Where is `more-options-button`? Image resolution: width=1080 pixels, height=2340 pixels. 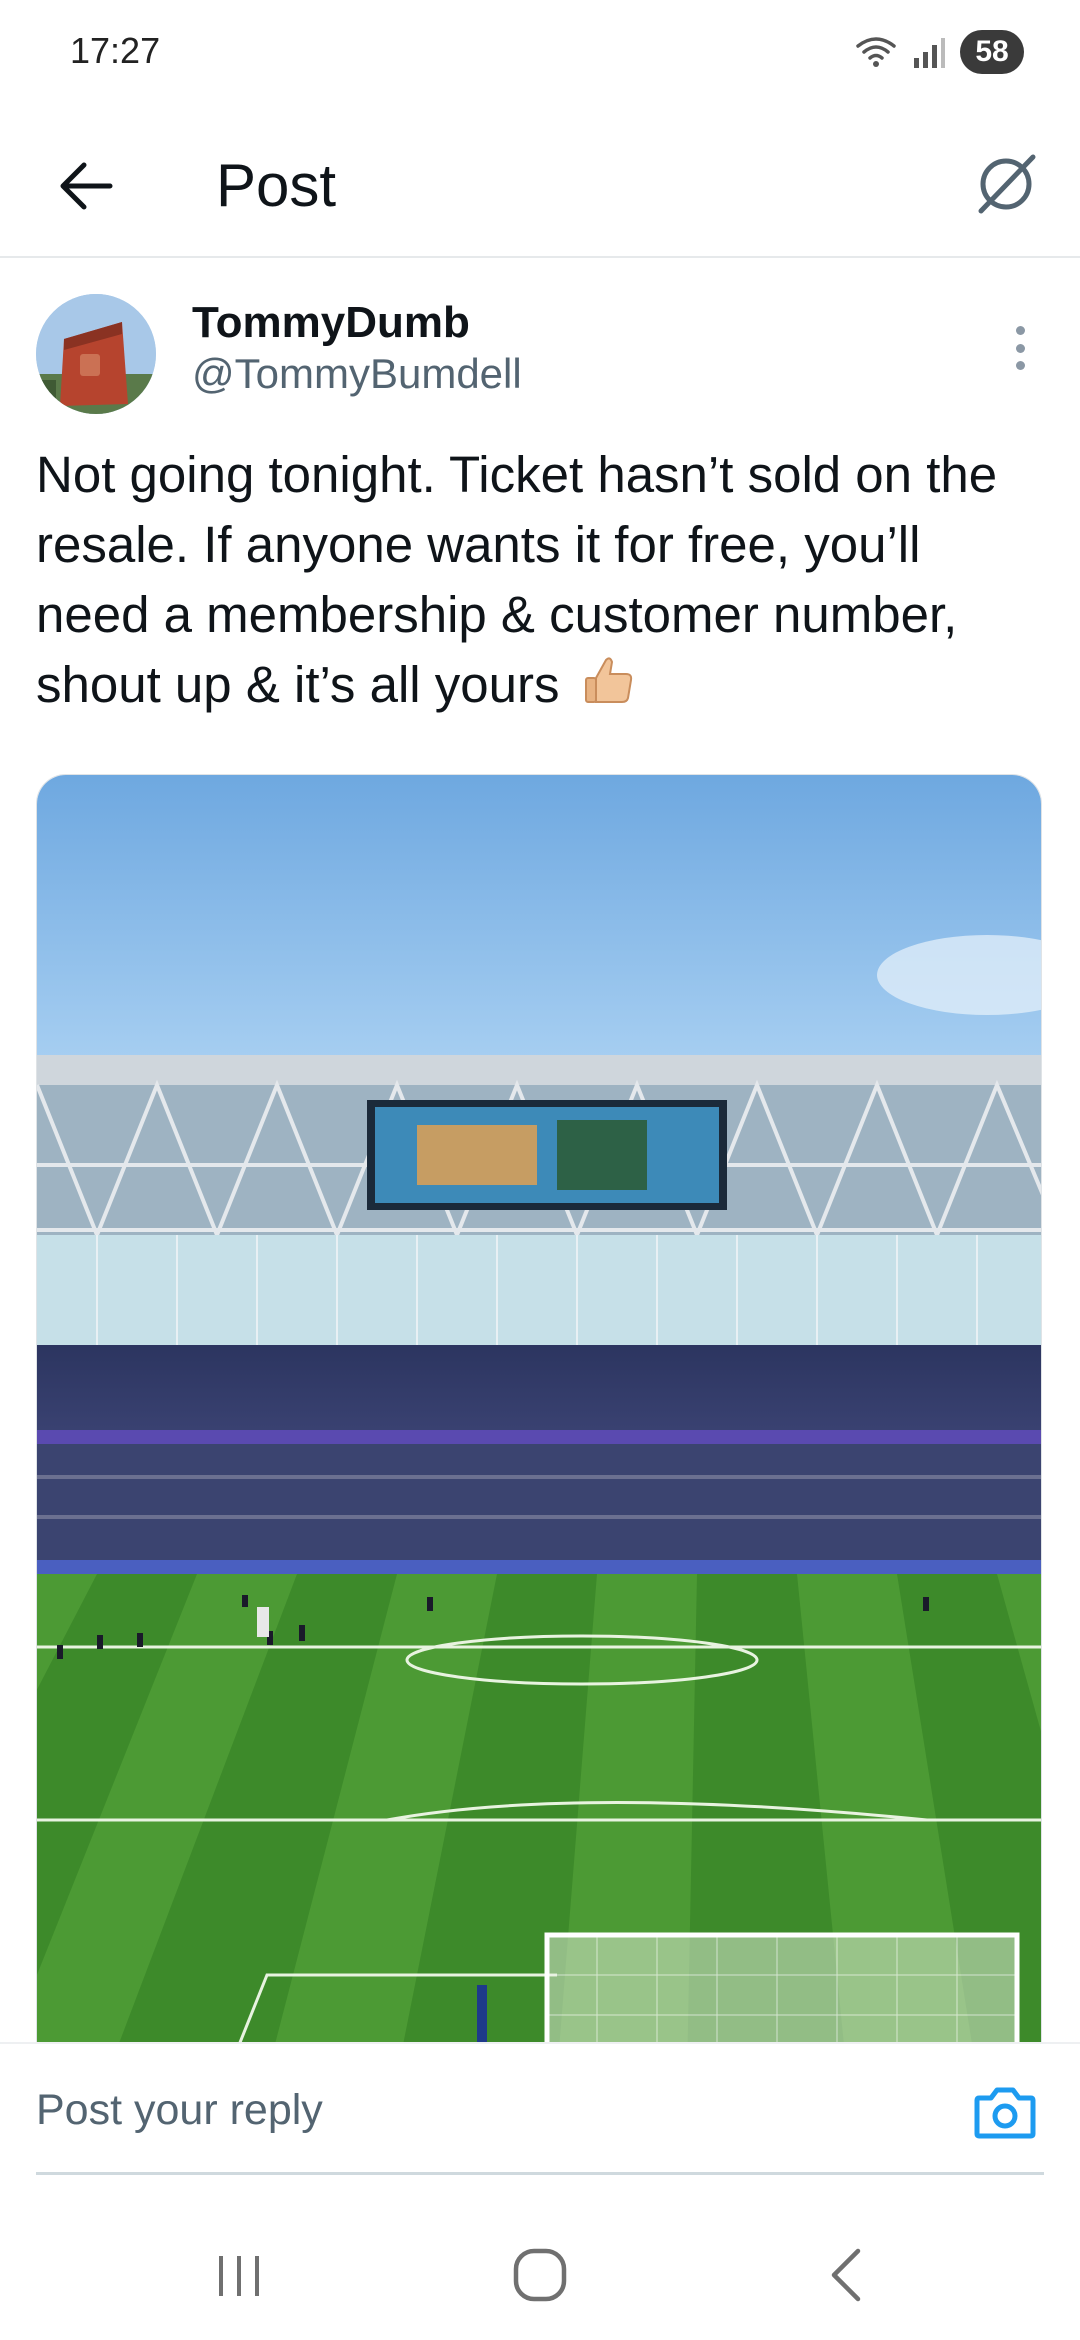
more-options-button is located at coordinates (1020, 348).